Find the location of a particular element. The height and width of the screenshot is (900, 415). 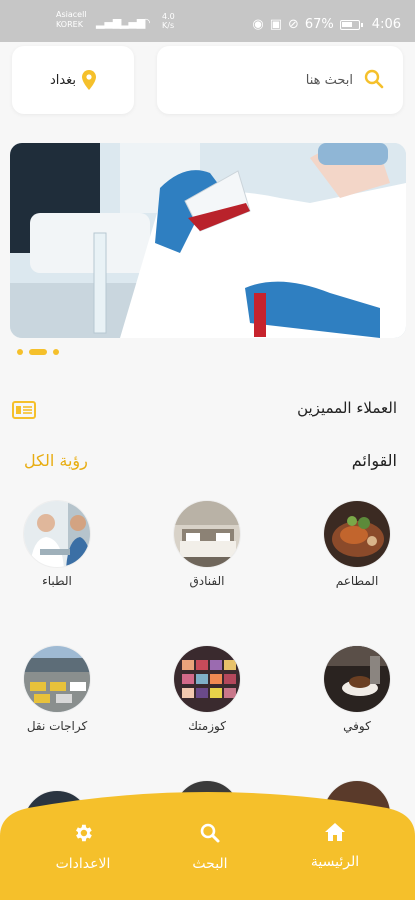

category-coffee: كوفي is located at coordinates (357, 689).